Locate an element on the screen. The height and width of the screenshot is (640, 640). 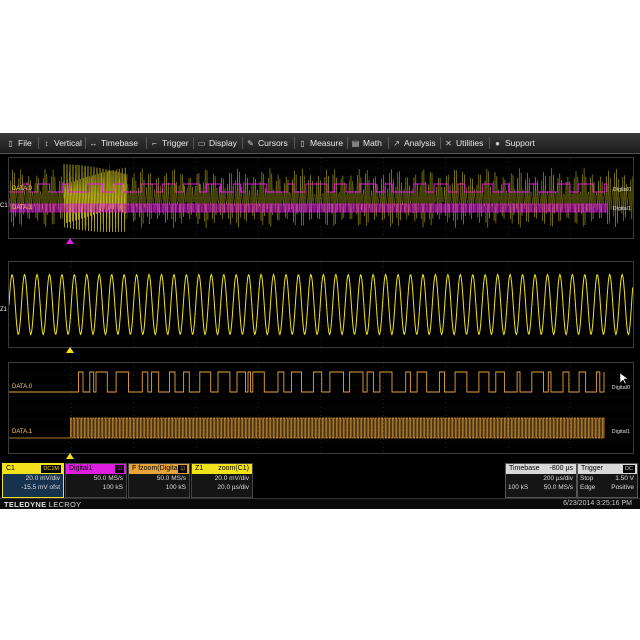
menu-vertical: ↕ Vertical is located at coordinates (62, 143).